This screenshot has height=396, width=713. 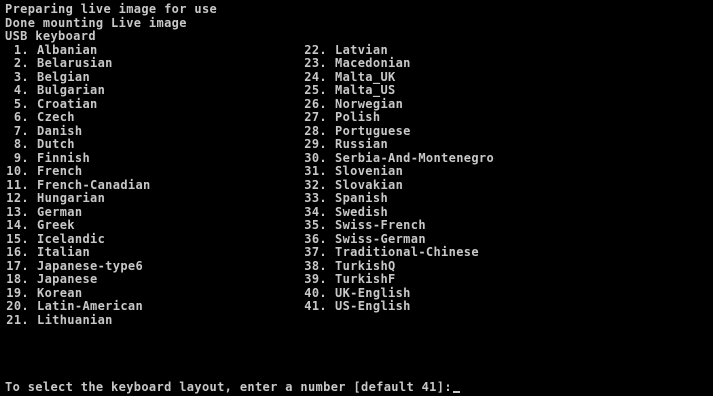 What do you see at coordinates (380, 225) in the screenshot?
I see `keyboard-layout-label: Swiss-French` at bounding box center [380, 225].